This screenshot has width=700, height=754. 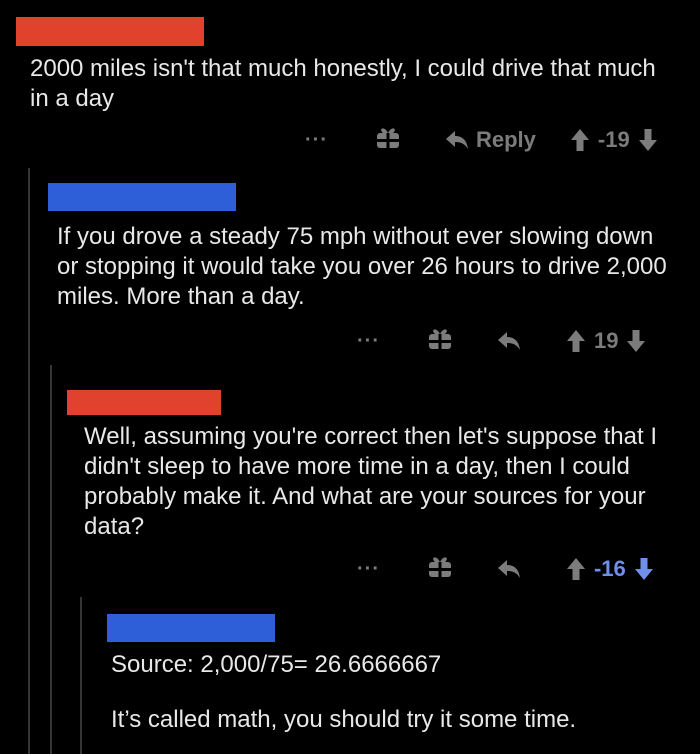 I want to click on vote-controls: 19, so click(x=606, y=341).